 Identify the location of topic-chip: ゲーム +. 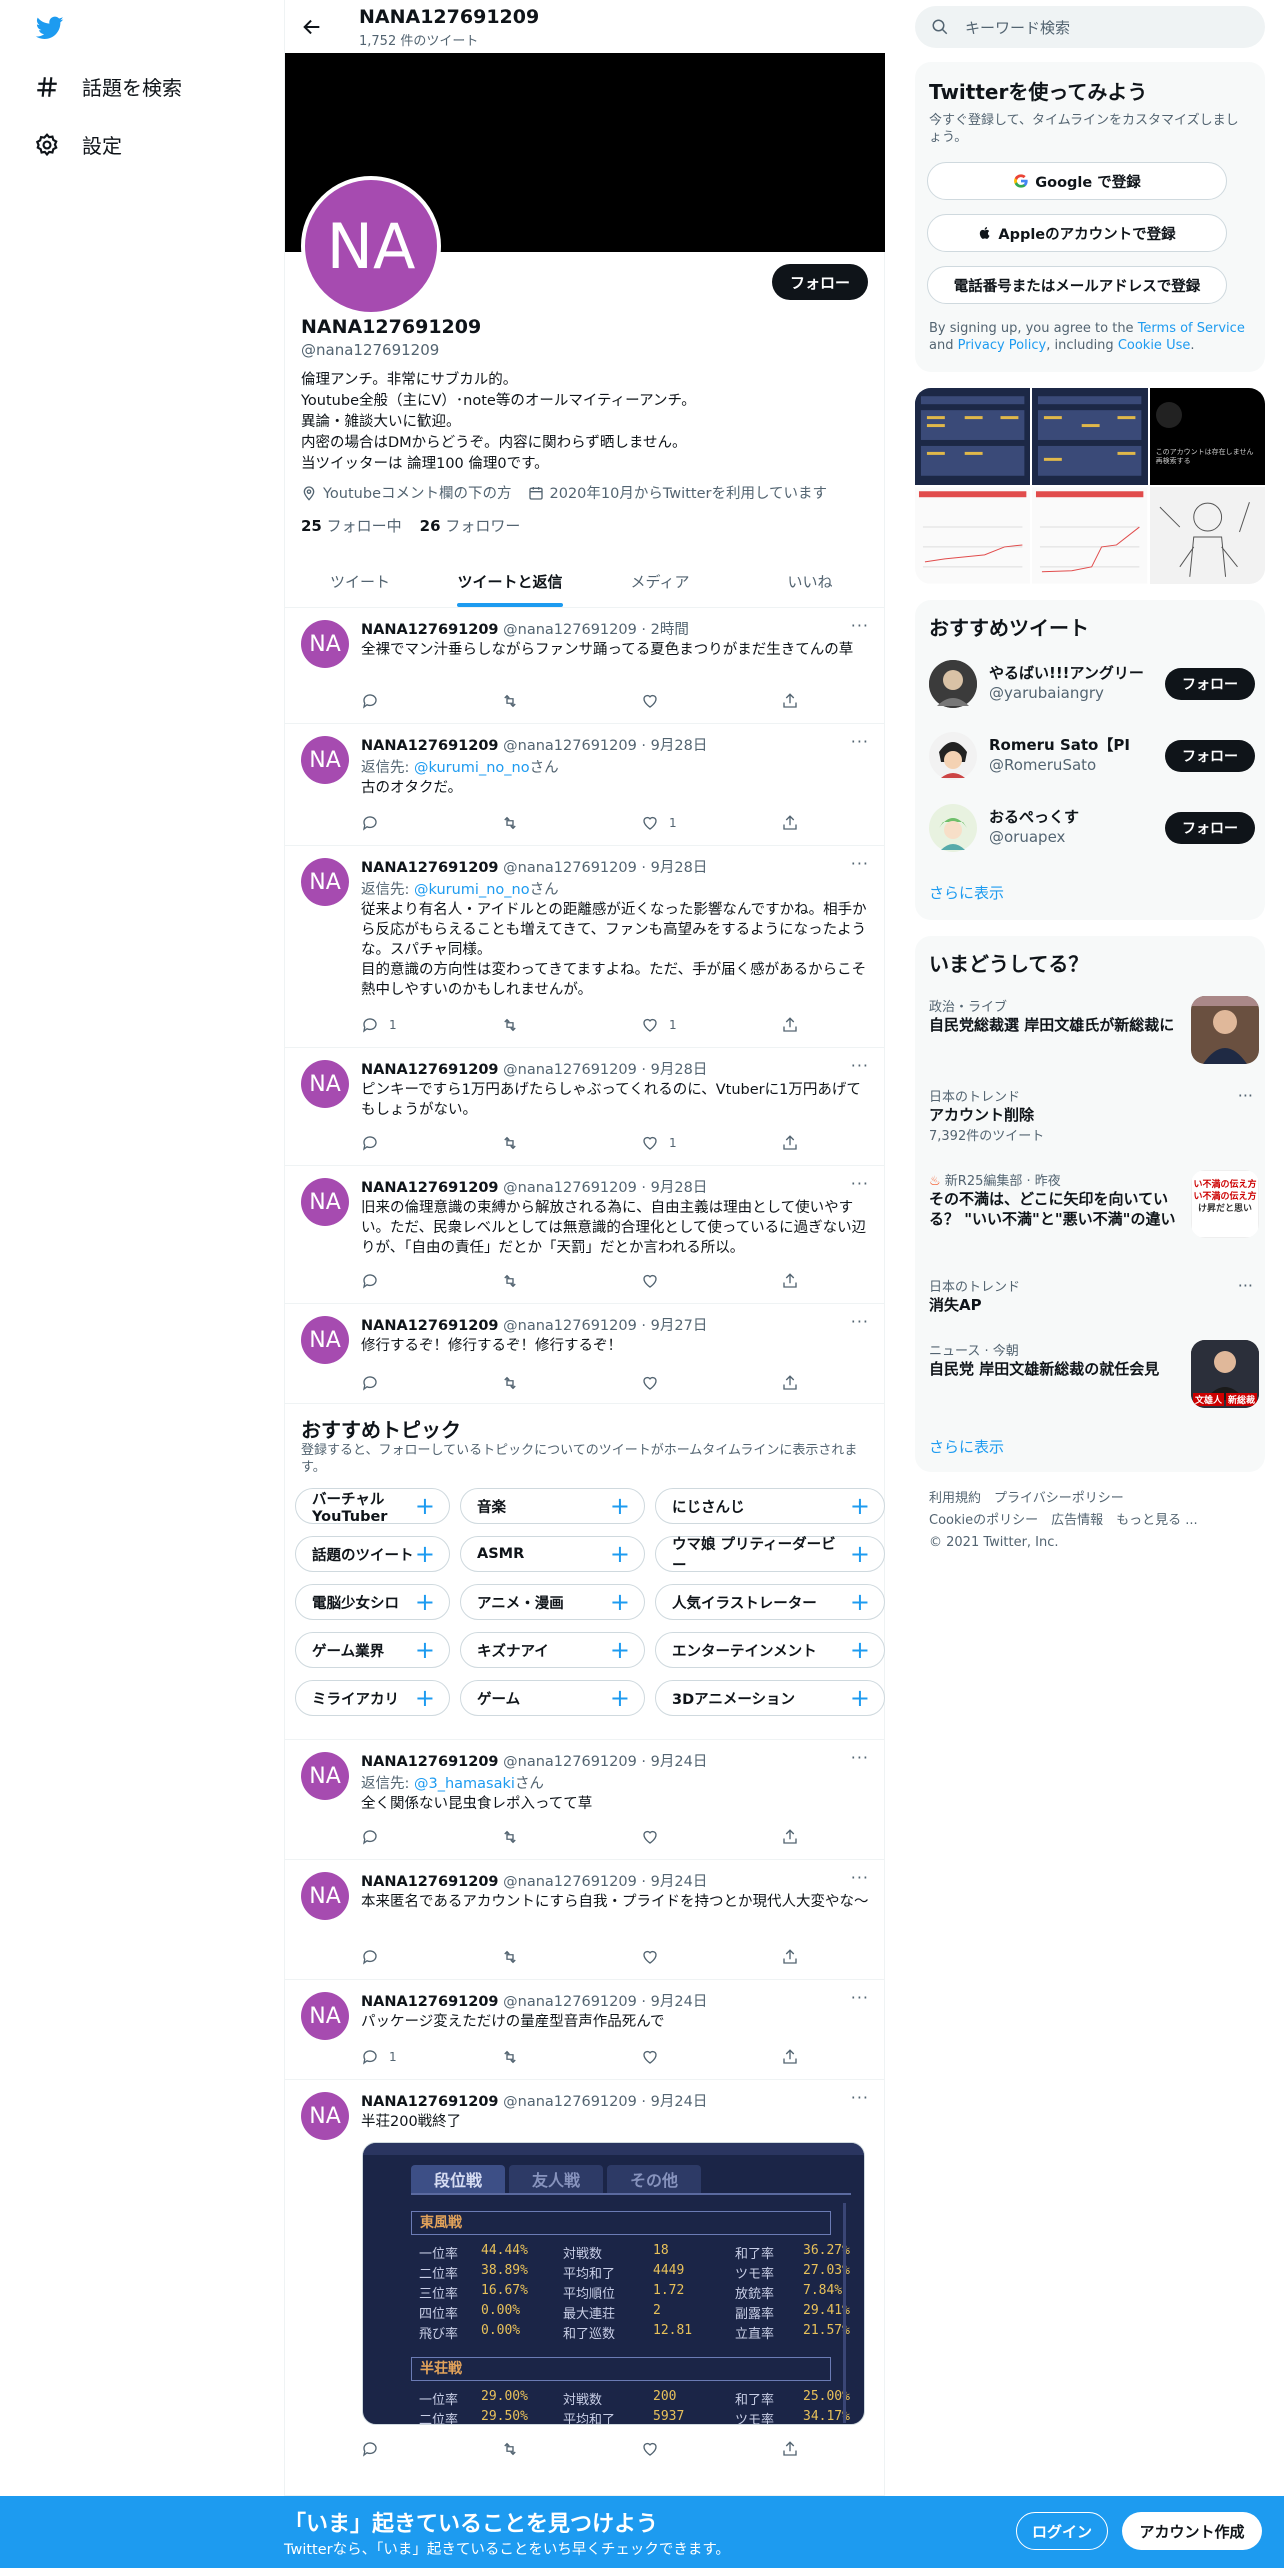
(552, 1698).